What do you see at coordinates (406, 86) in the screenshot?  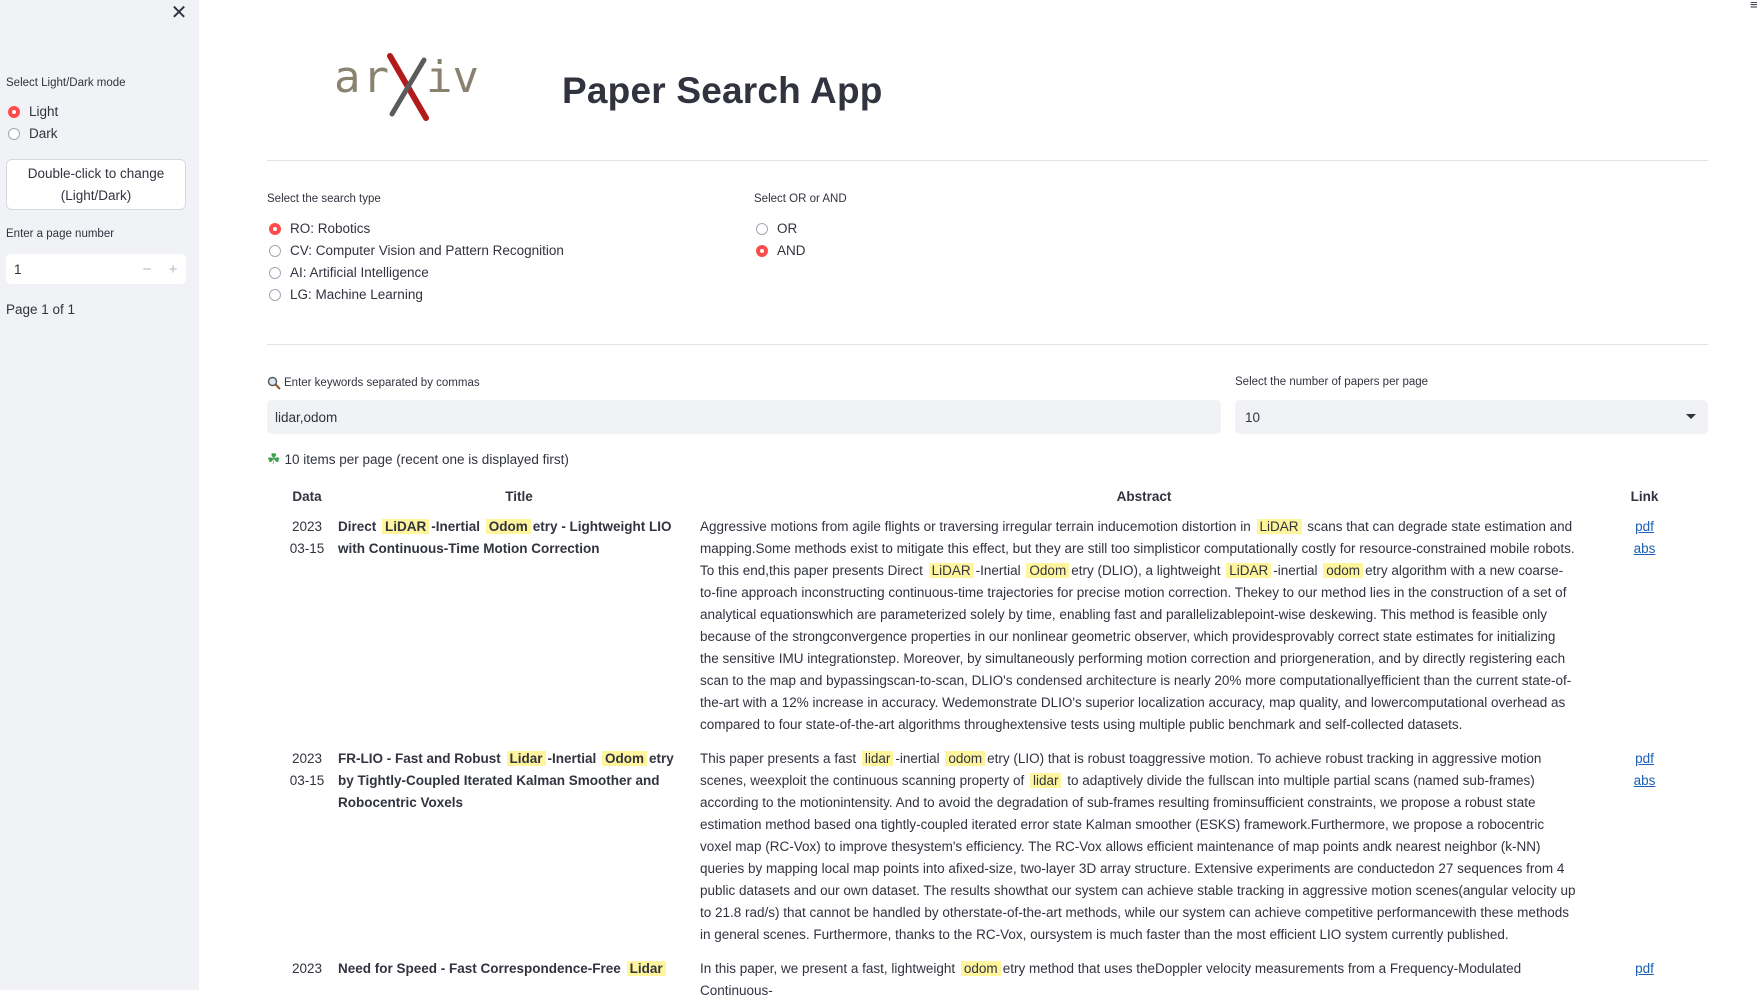 I see `arxiv-logo-graphic: ar iv` at bounding box center [406, 86].